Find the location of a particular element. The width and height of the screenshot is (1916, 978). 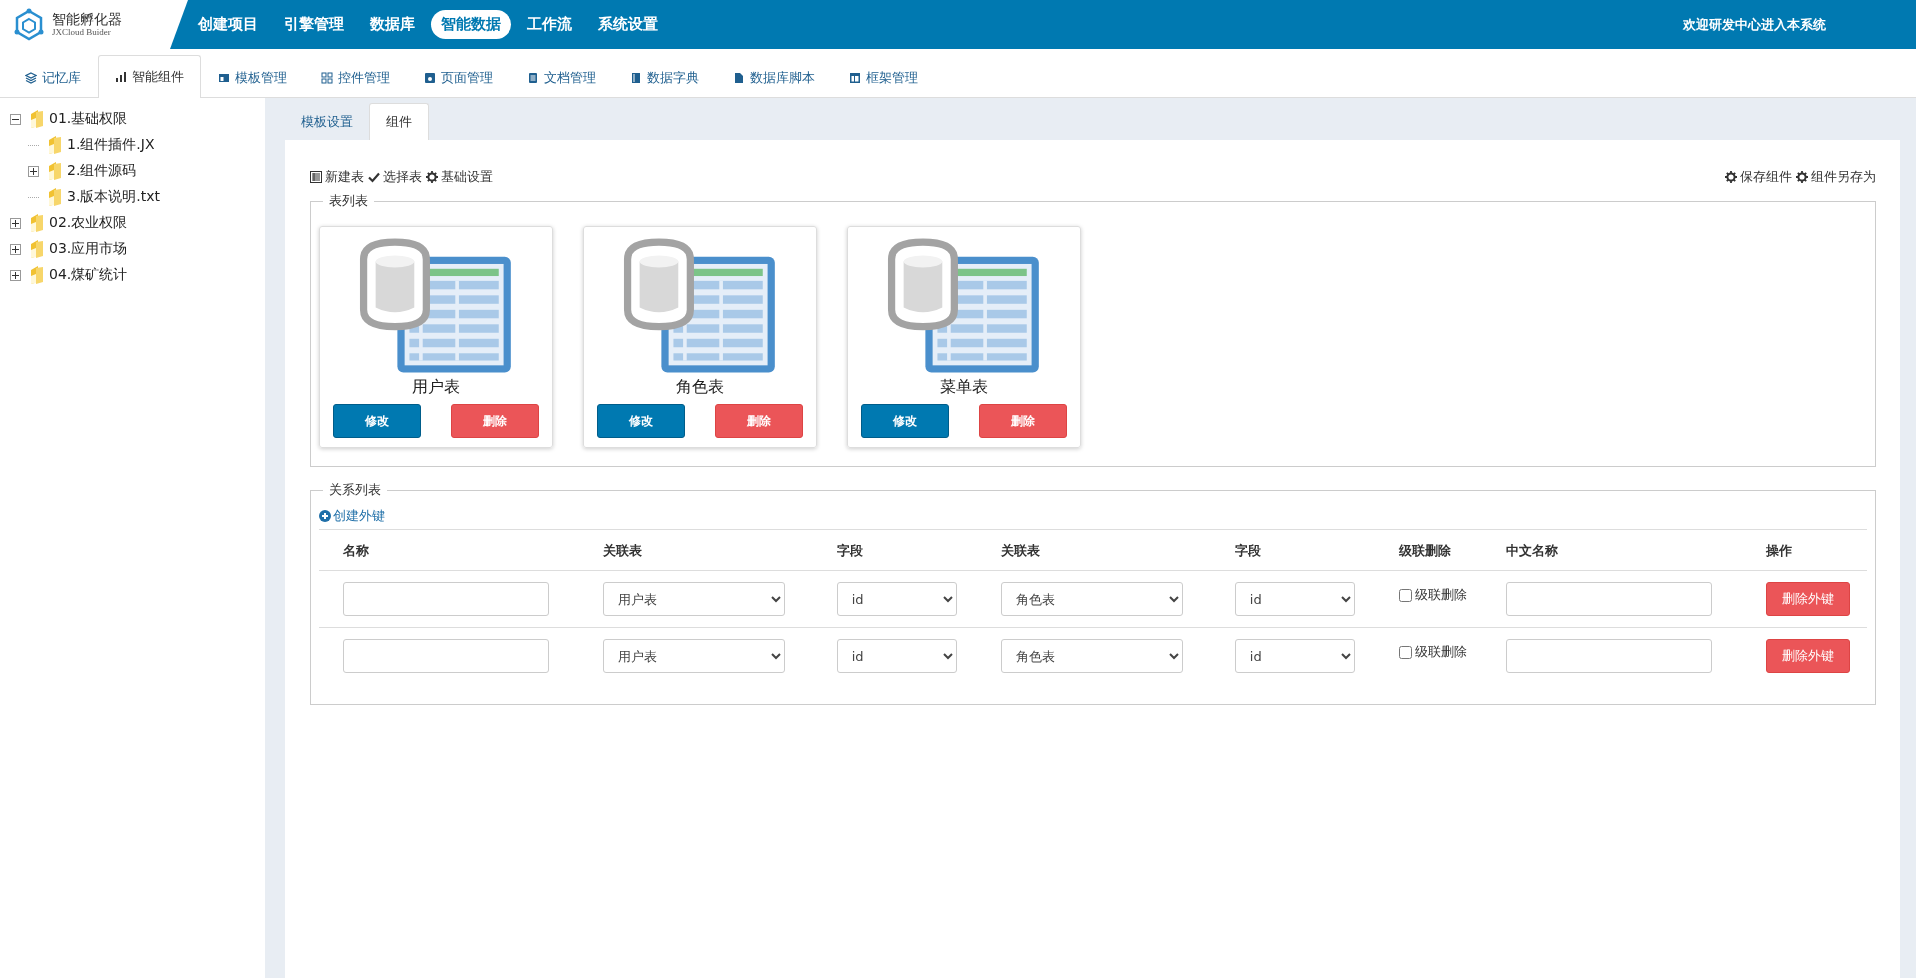

toolbar-link: 组件另存为 is located at coordinates (1836, 177).